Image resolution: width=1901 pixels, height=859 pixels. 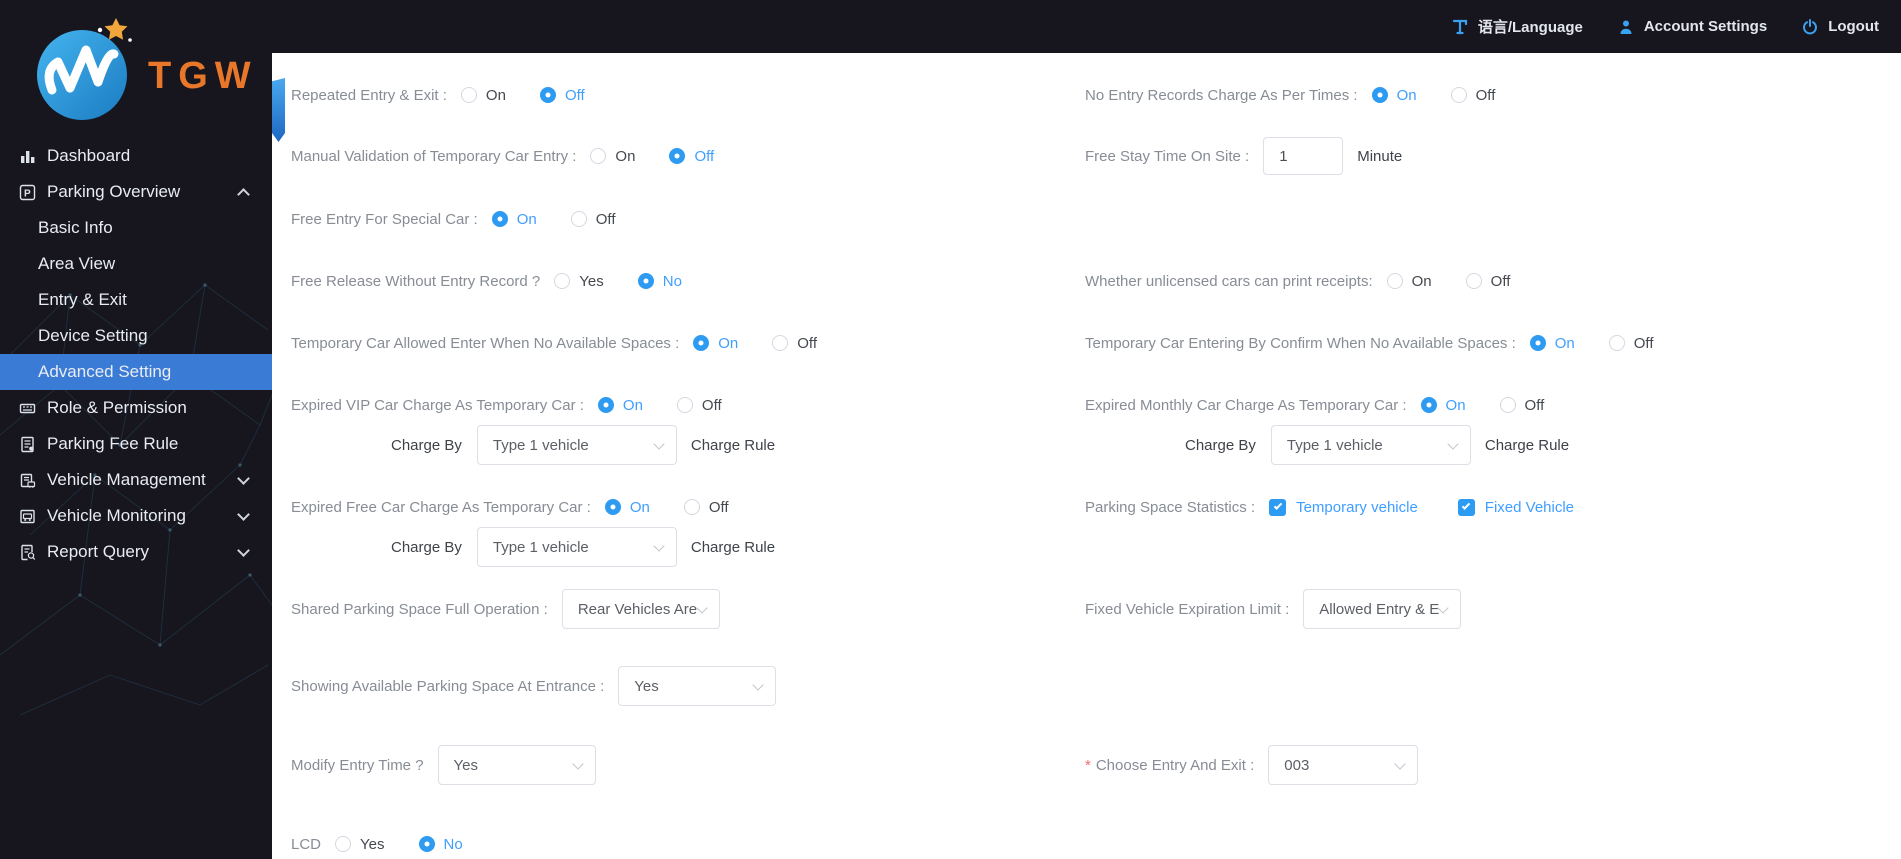 I want to click on svg-text: P, so click(x=27, y=193).